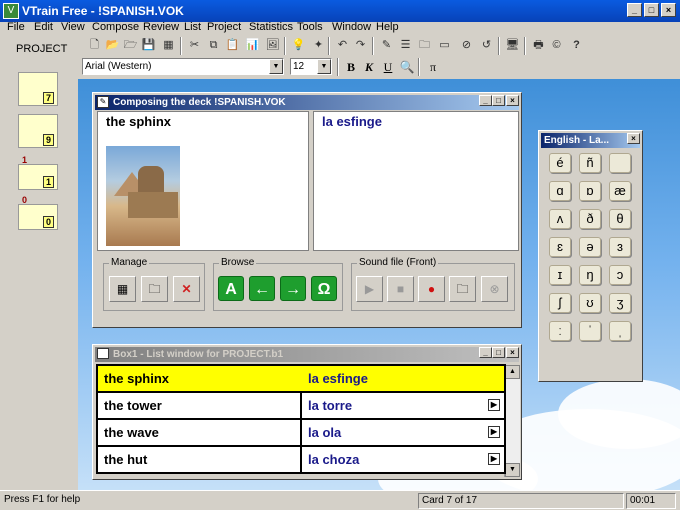 The width and height of the screenshot is (680, 510). Describe the element at coordinates (232, 45) in the screenshot. I see `paste-icon: 📋` at that location.